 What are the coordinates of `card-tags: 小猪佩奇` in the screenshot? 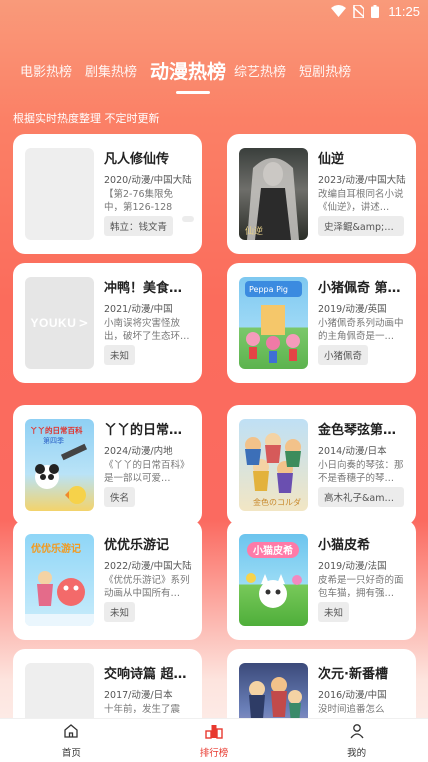 It's located at (367, 355).